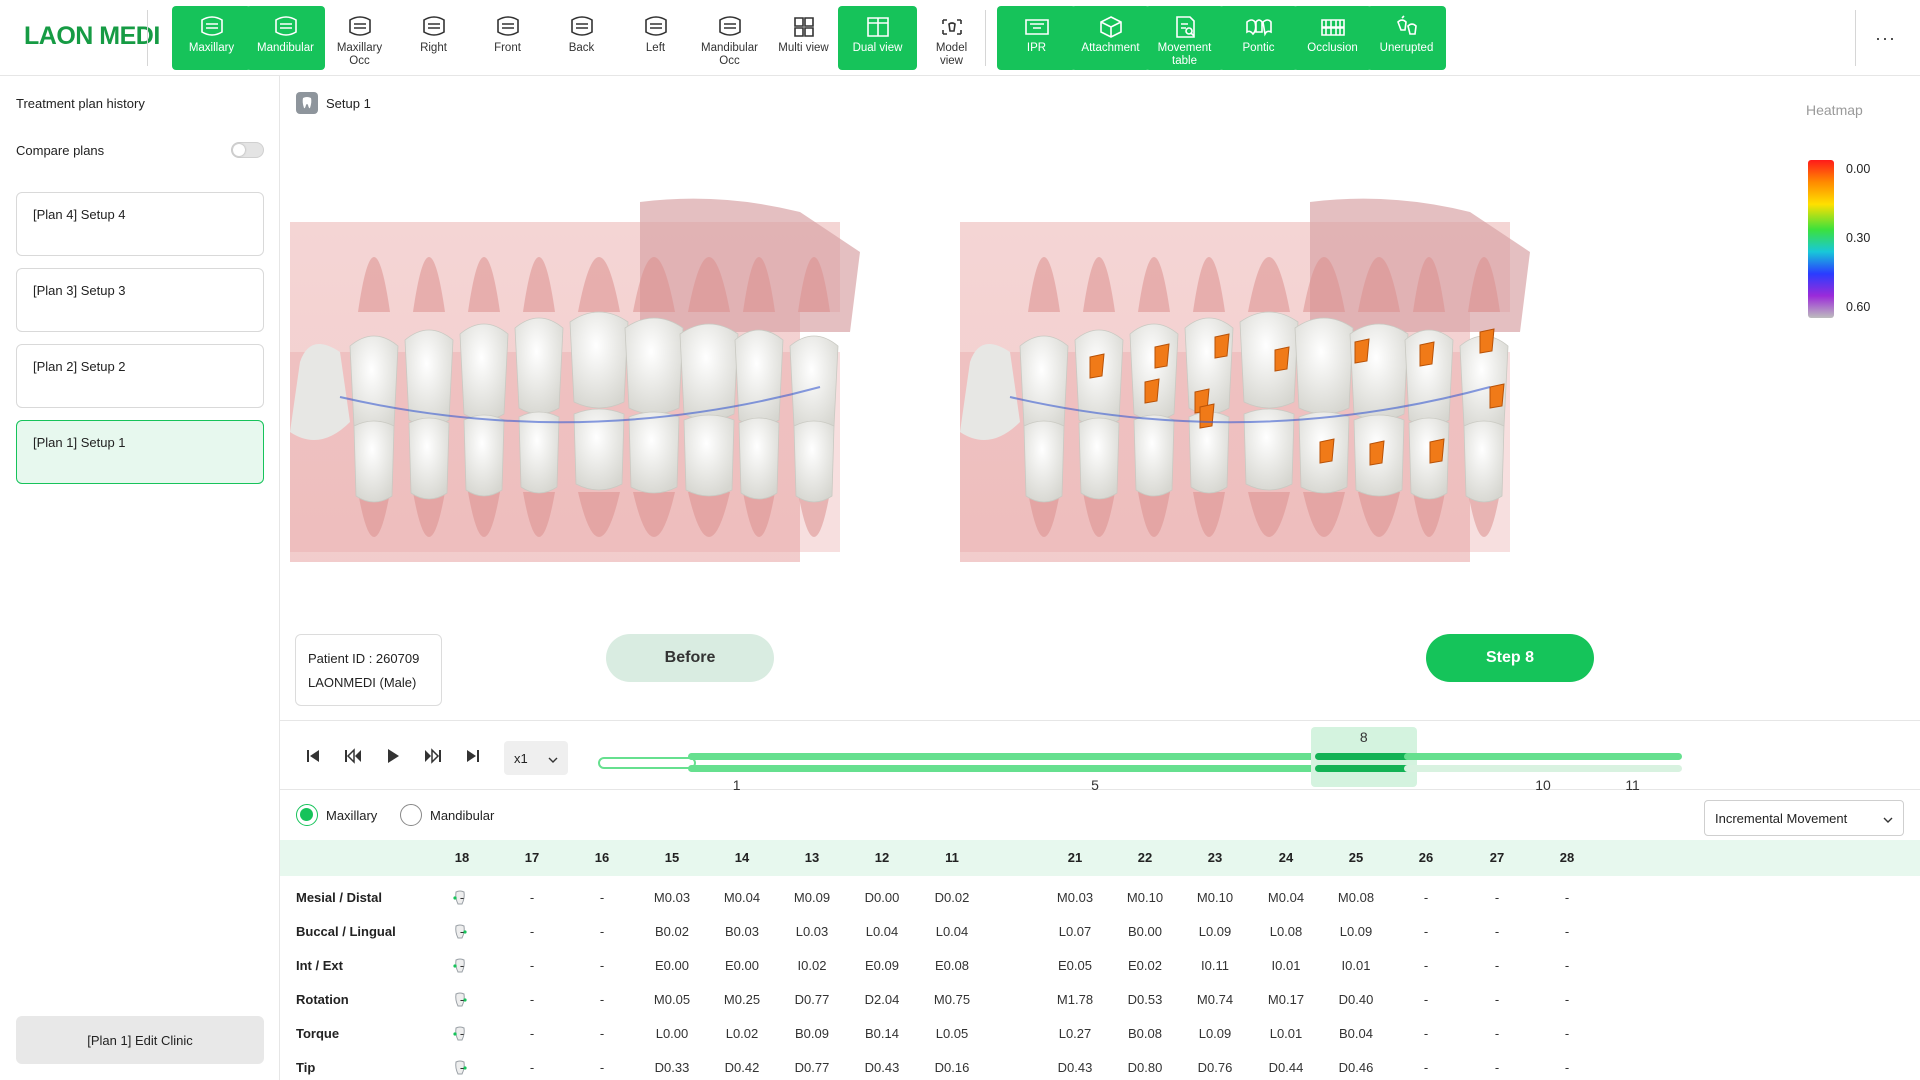 The height and width of the screenshot is (1080, 1920). Describe the element at coordinates (1356, 897) in the screenshot. I see `table-cell: M0.08` at that location.